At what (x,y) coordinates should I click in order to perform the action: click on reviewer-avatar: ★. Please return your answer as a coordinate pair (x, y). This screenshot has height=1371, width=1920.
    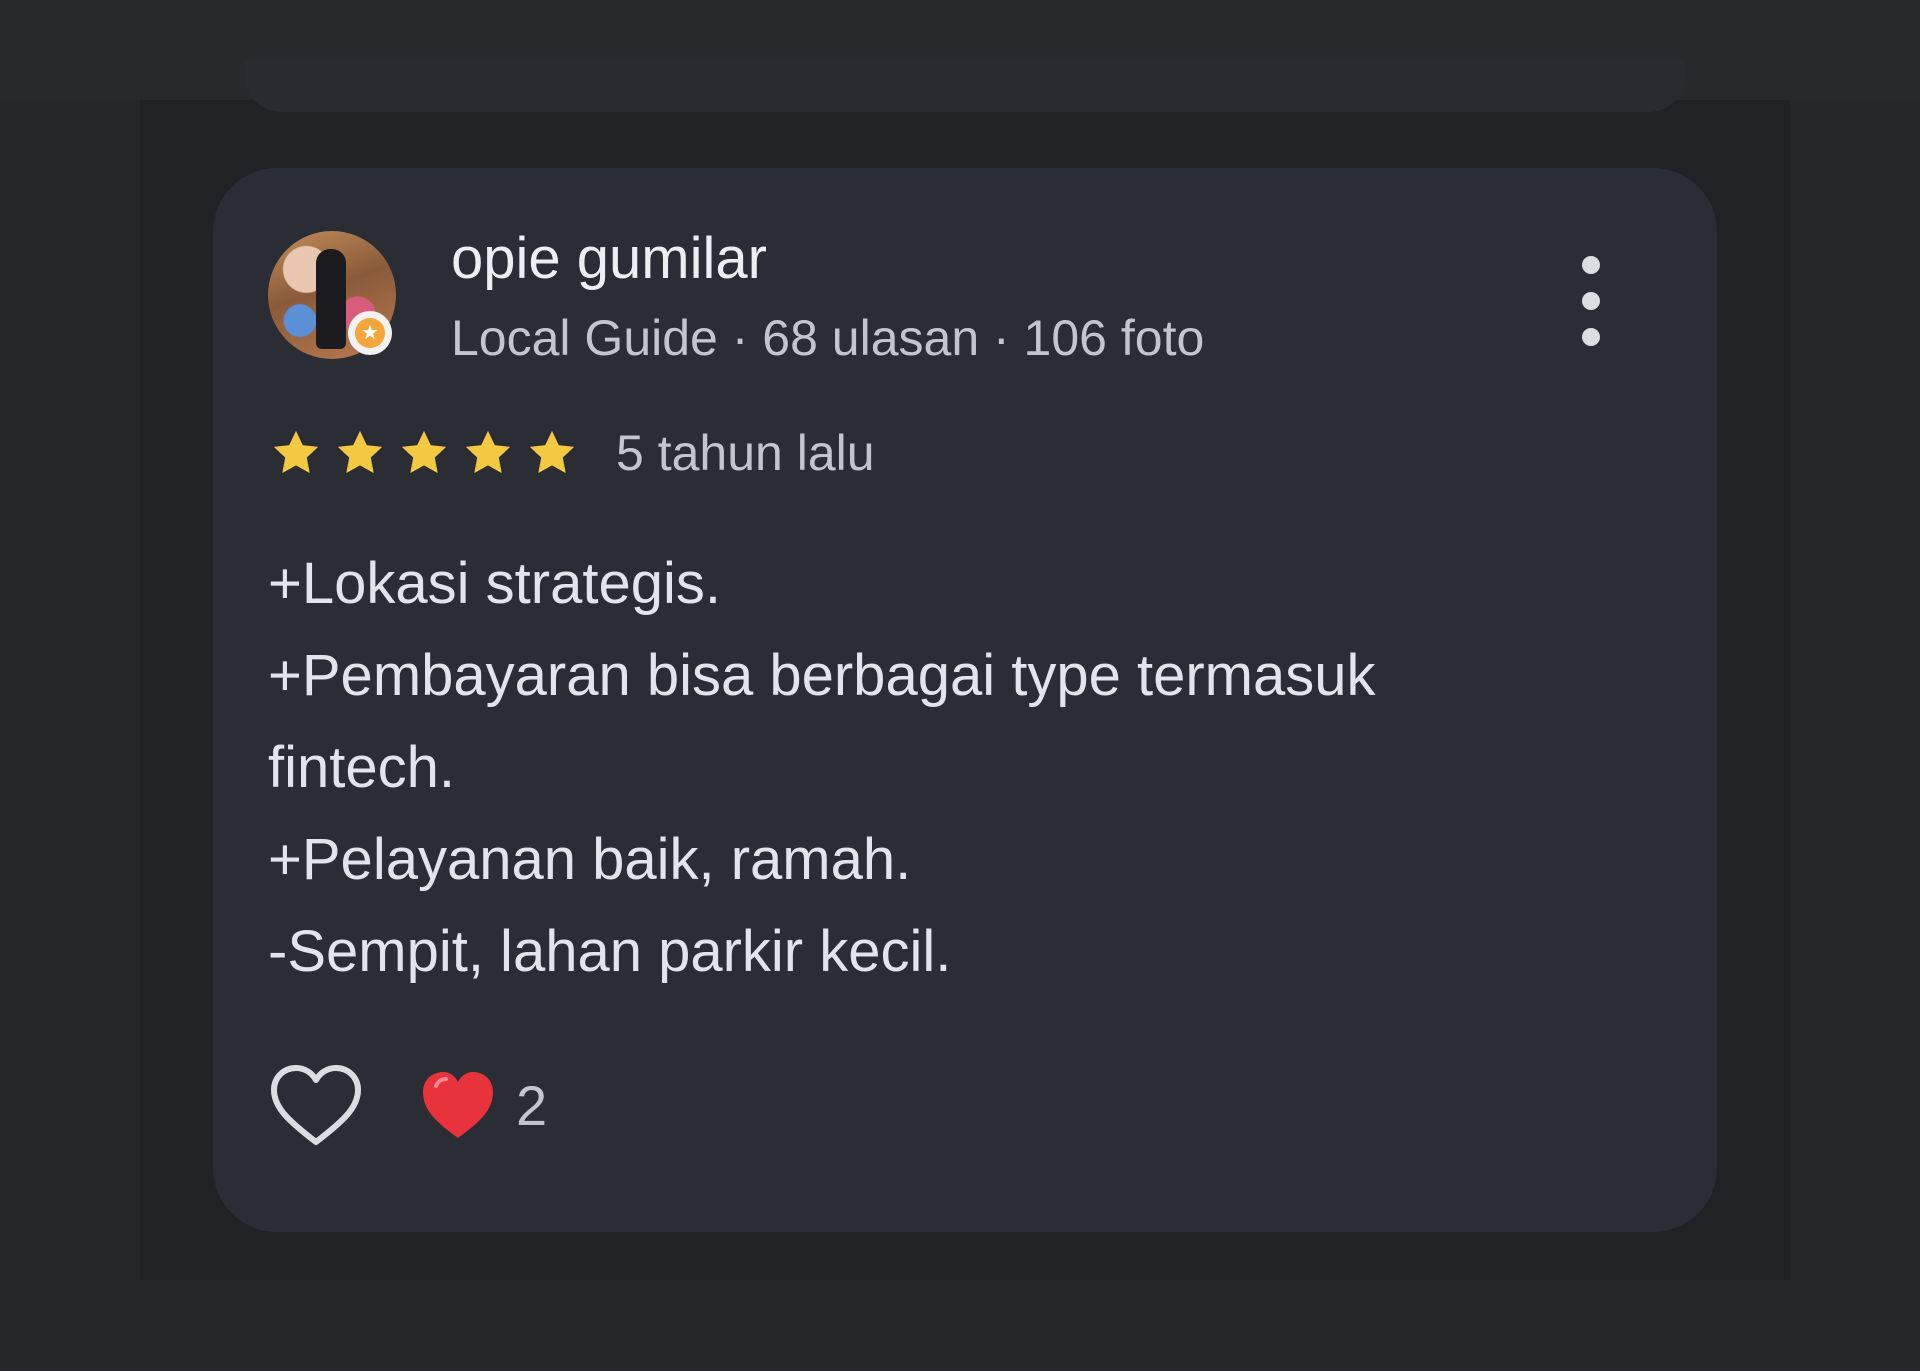
    Looking at the image, I should click on (332, 295).